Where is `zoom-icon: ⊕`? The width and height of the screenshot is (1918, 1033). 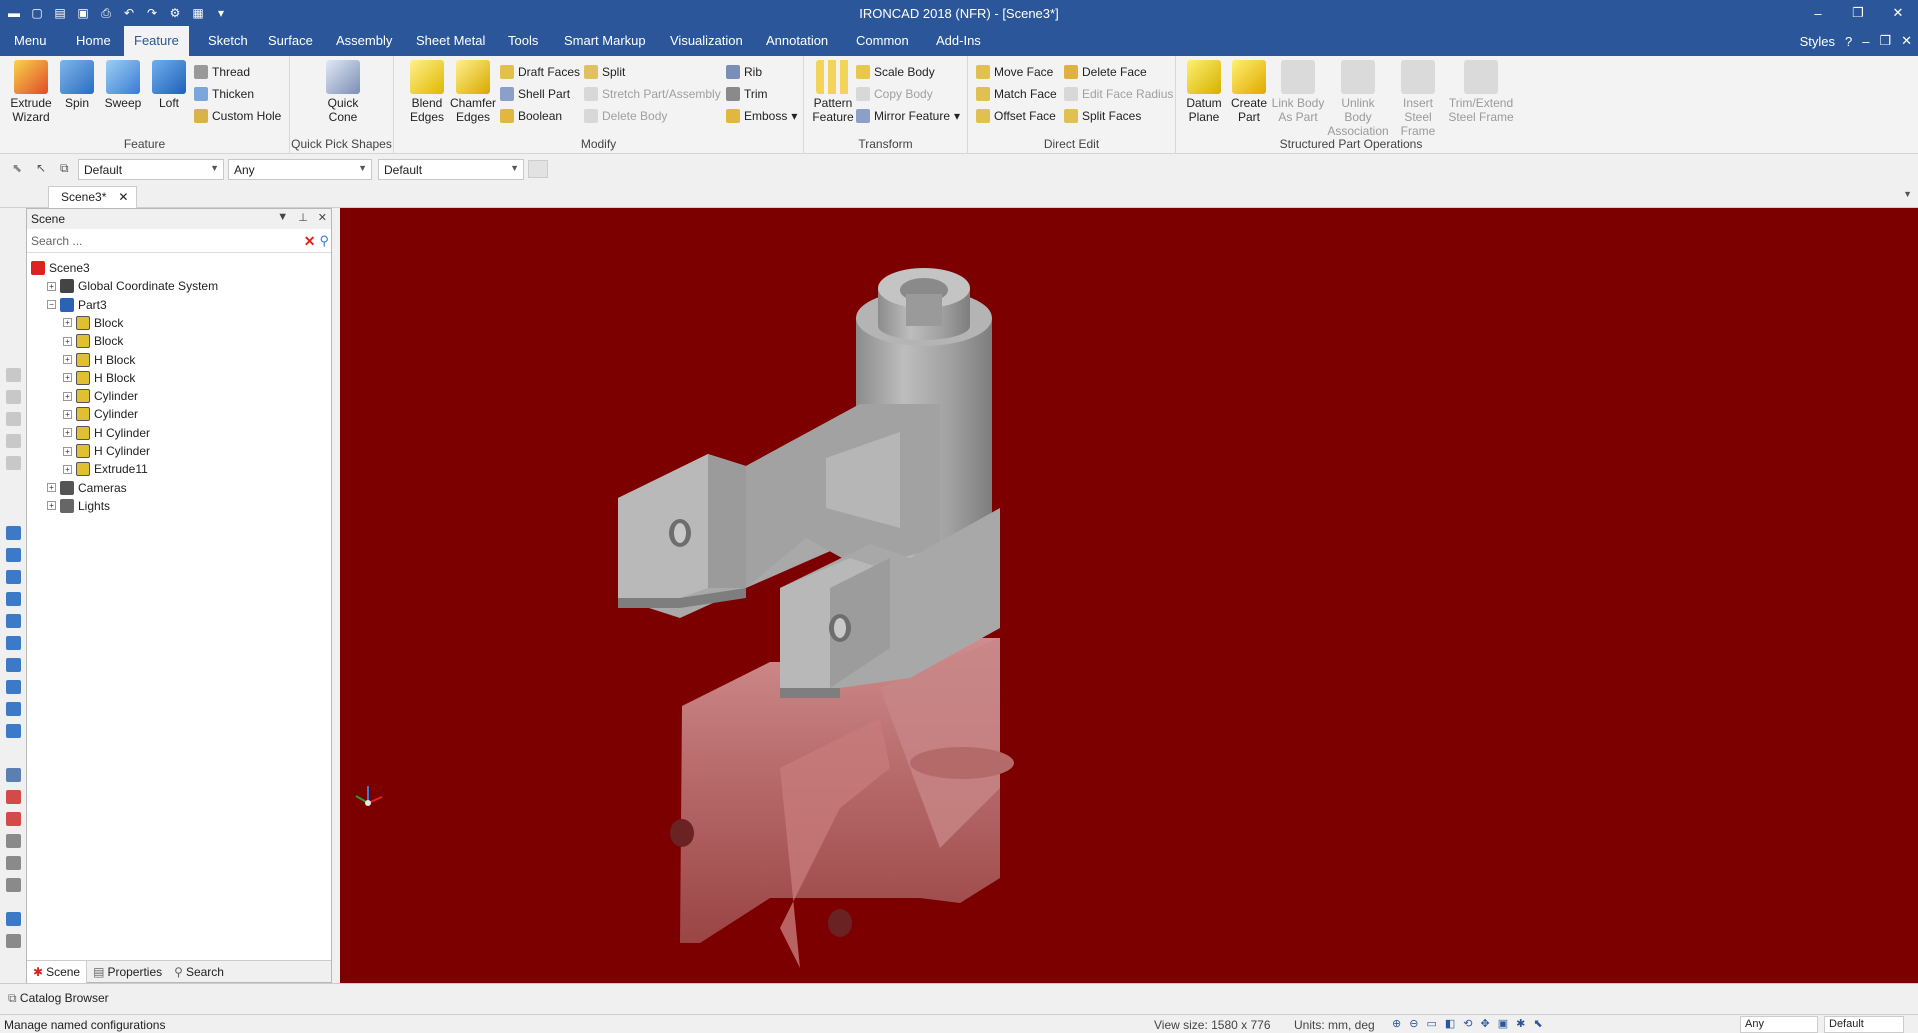
zoom-icon: ⊕ is located at coordinates (1396, 1023).